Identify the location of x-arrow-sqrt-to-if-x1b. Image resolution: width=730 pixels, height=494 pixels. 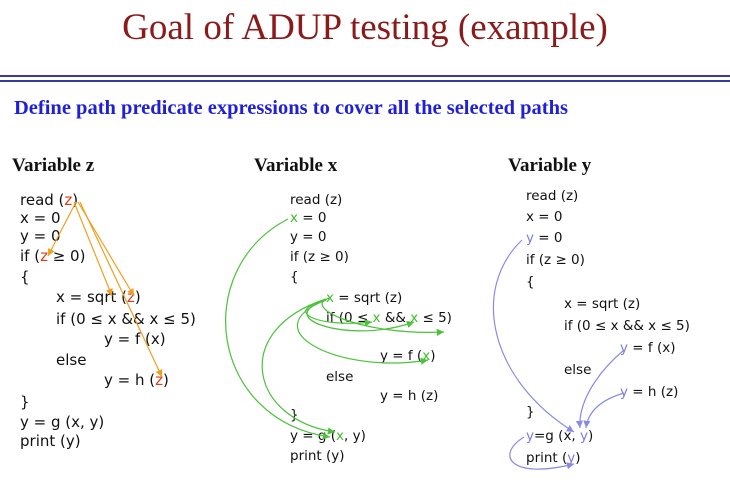
(383, 316).